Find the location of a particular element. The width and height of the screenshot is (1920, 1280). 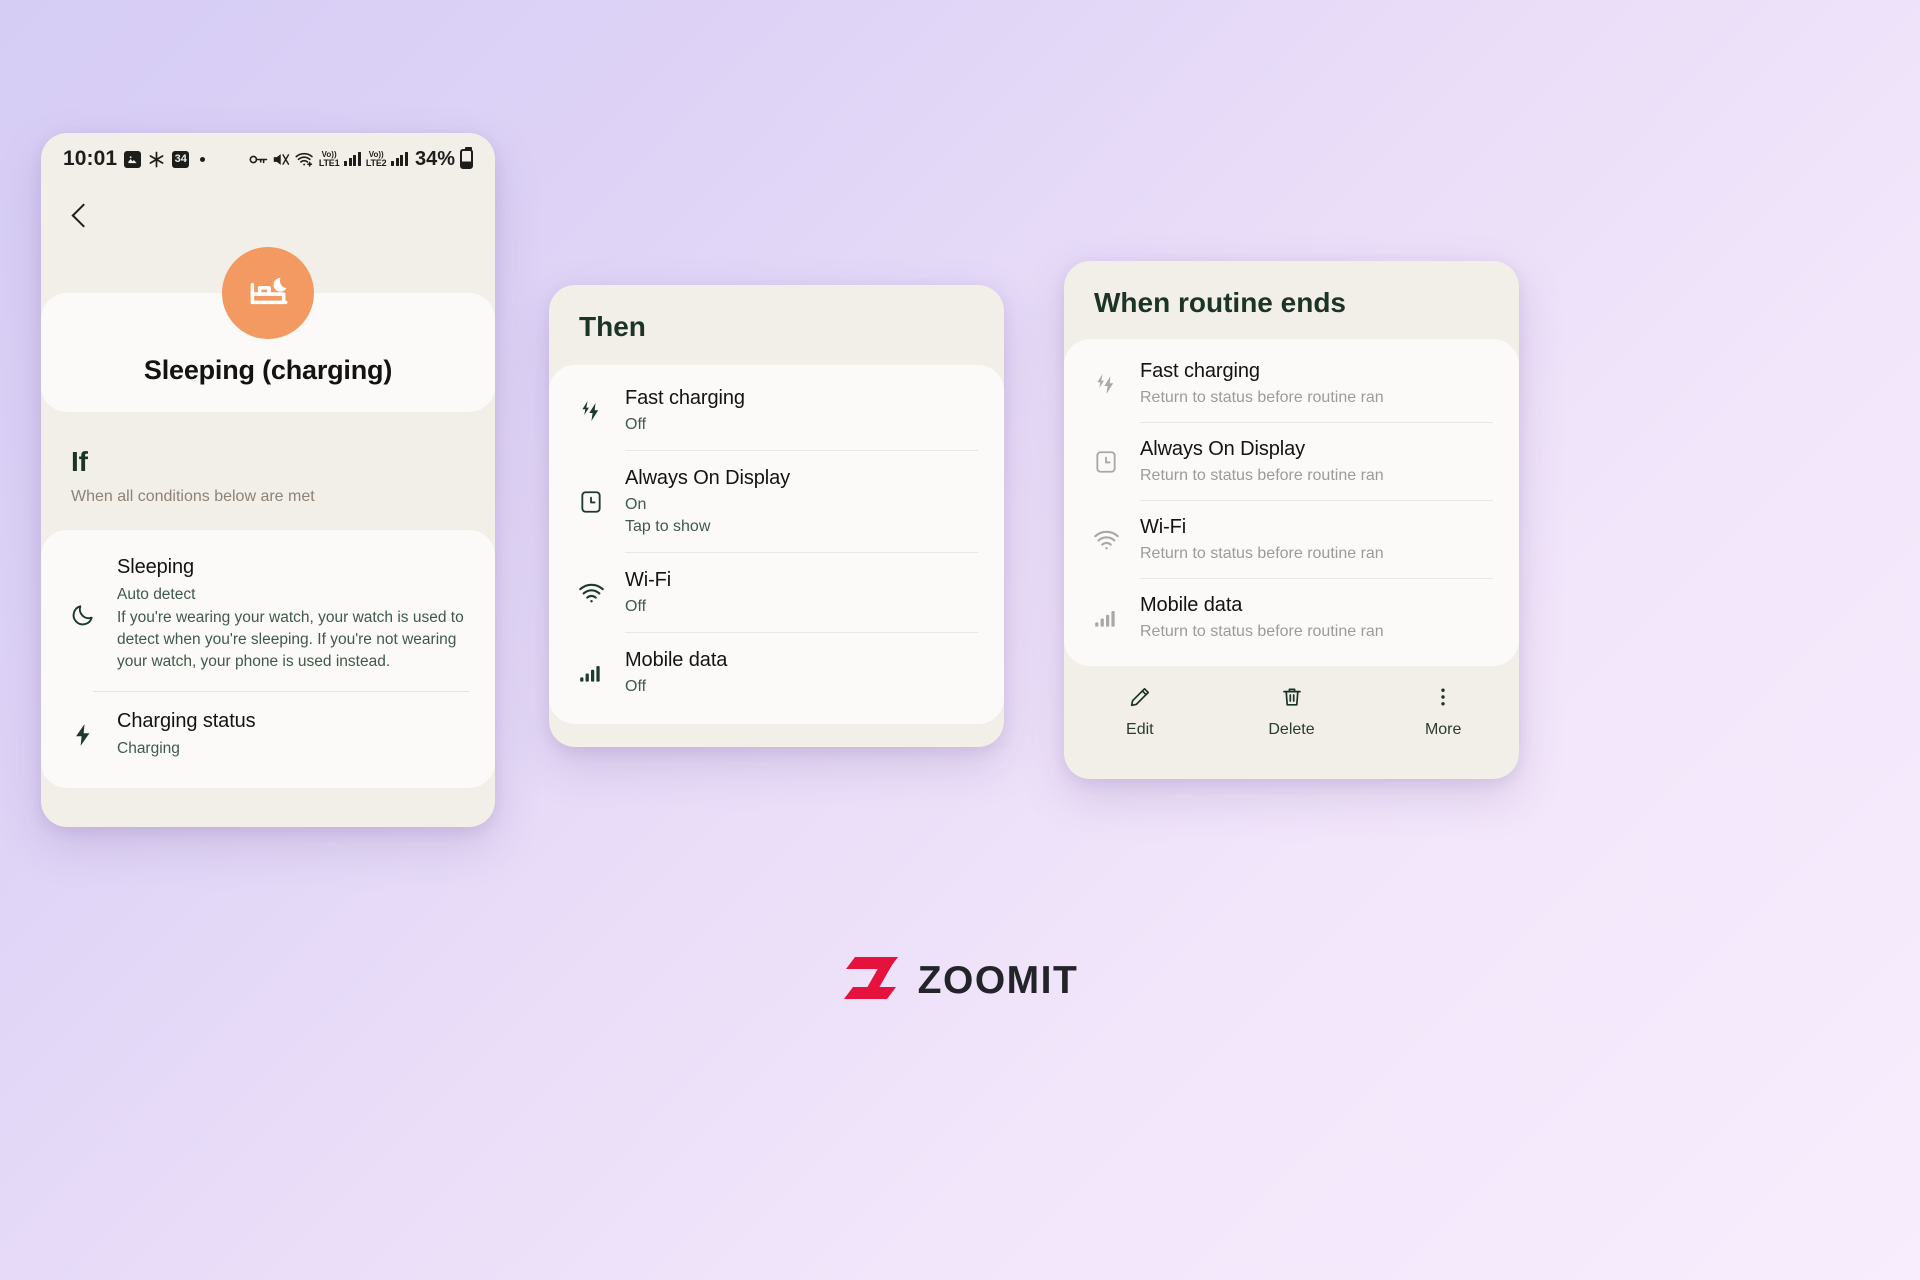

action-title: Always On Display is located at coordinates (708, 478).